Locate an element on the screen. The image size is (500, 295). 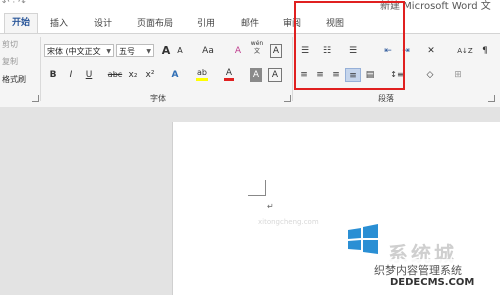
title-bar: ↶ · ↷ 新建 Microsoft Word 文 is located at coordinates (250, 6).